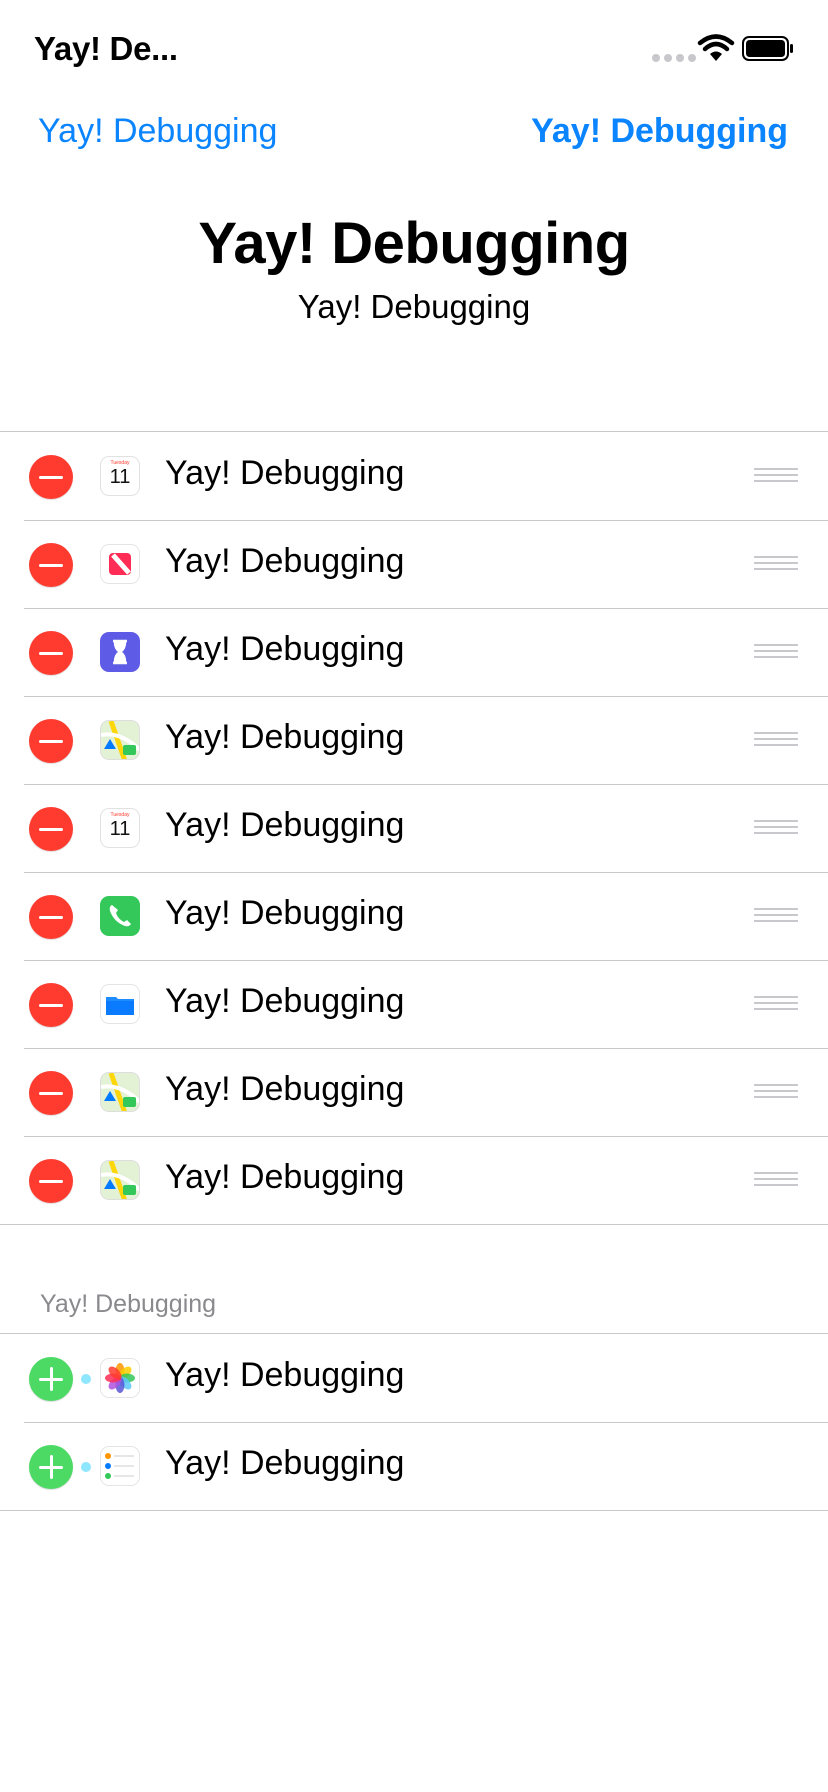 Image resolution: width=828 pixels, height=1792 pixels. What do you see at coordinates (120, 916) in the screenshot?
I see `phone-icon` at bounding box center [120, 916].